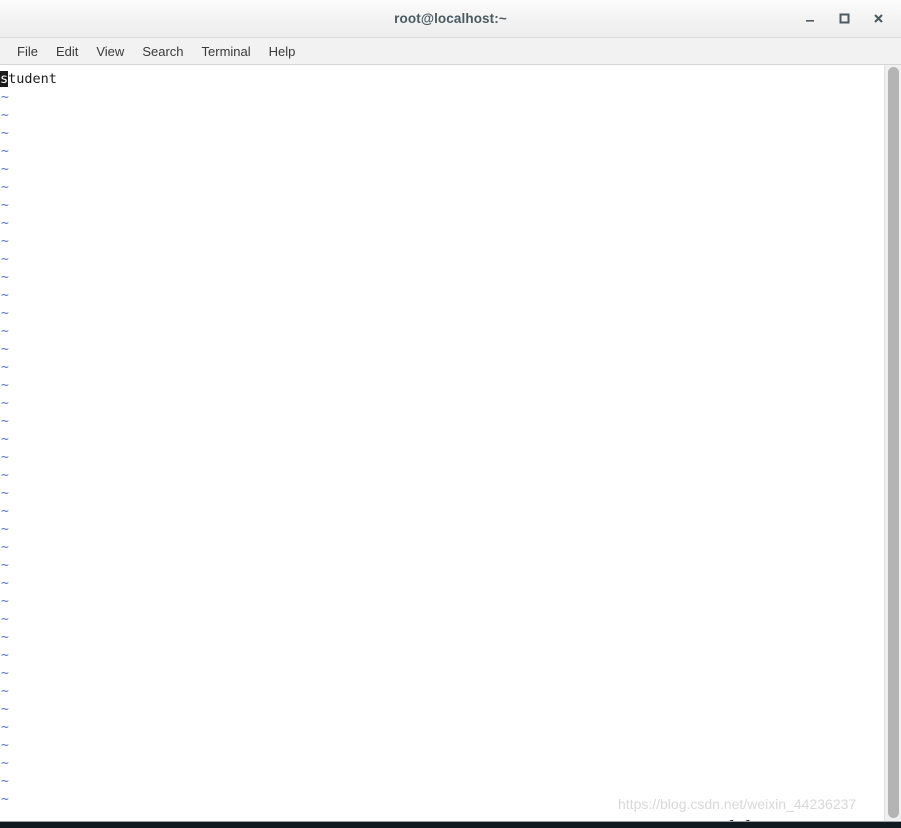  Describe the element at coordinates (32, 79) in the screenshot. I see `editor-line-1-text: tudent` at that location.